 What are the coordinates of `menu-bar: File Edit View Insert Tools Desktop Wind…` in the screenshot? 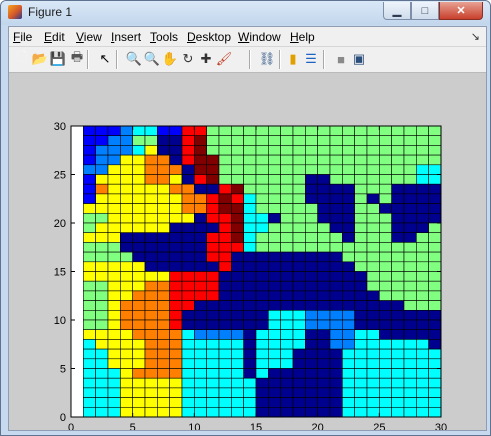 It's located at (247, 37).